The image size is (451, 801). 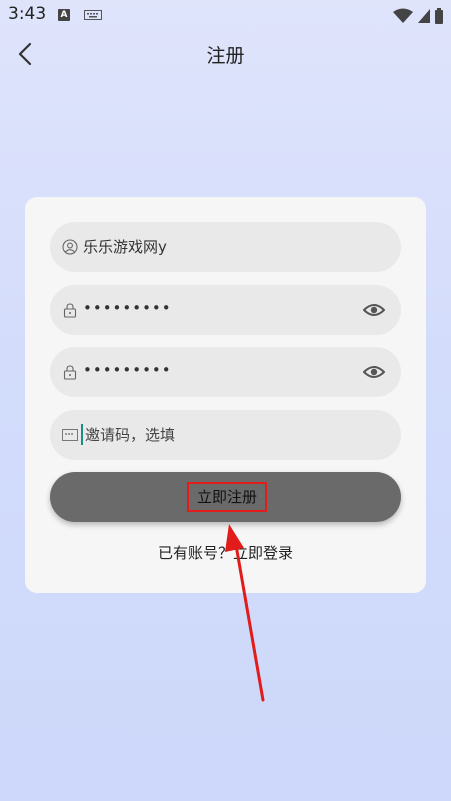 What do you see at coordinates (82, 434) in the screenshot?
I see `text-cursor` at bounding box center [82, 434].